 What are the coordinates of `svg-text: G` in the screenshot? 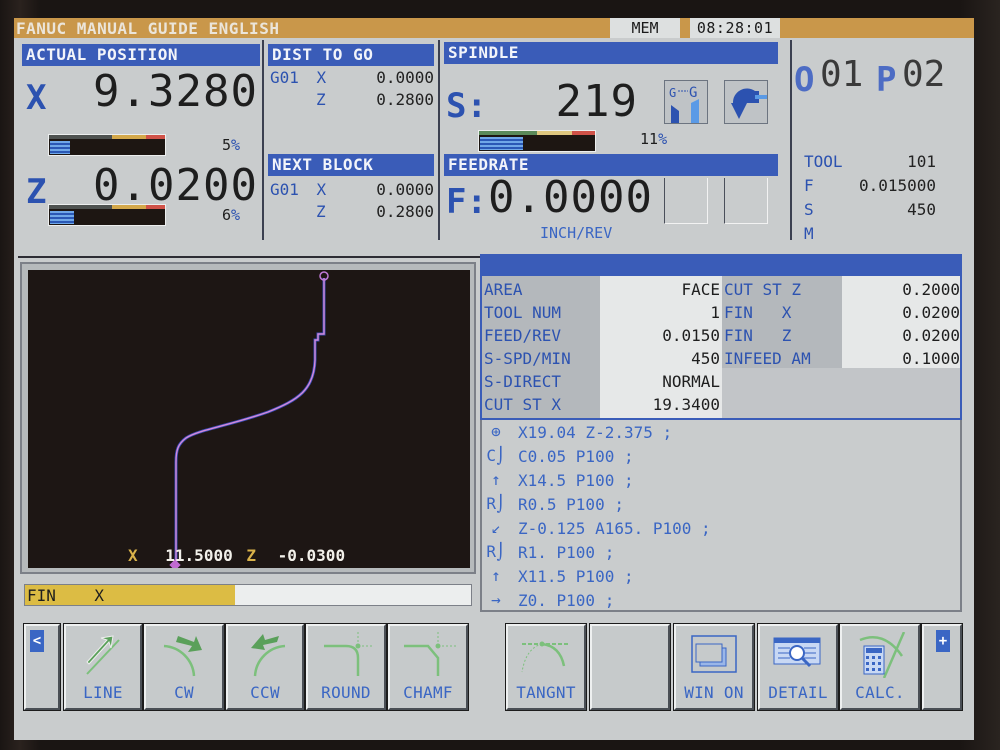 It's located at (672, 93).